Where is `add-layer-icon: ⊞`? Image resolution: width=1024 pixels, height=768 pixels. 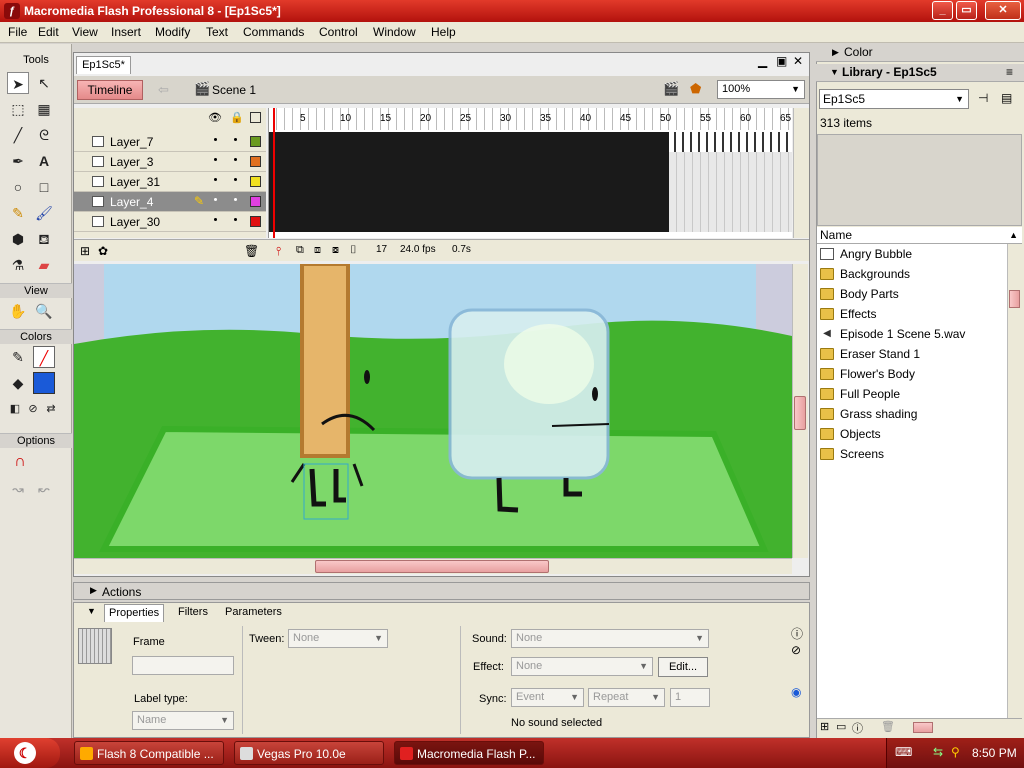
add-layer-icon: ⊞ is located at coordinates (85, 251).